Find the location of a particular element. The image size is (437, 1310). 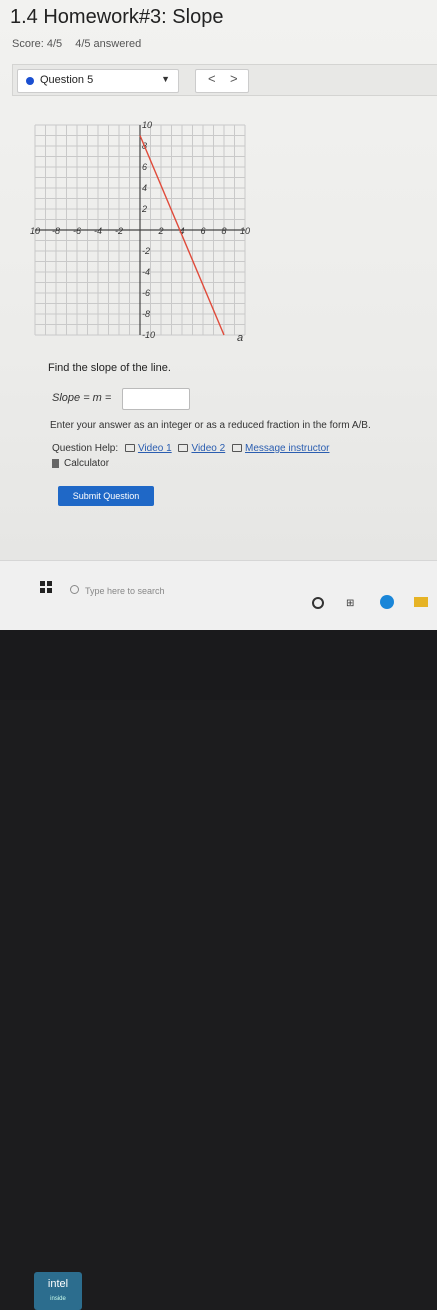

x-tick-label: 6 is located at coordinates (202, 231).